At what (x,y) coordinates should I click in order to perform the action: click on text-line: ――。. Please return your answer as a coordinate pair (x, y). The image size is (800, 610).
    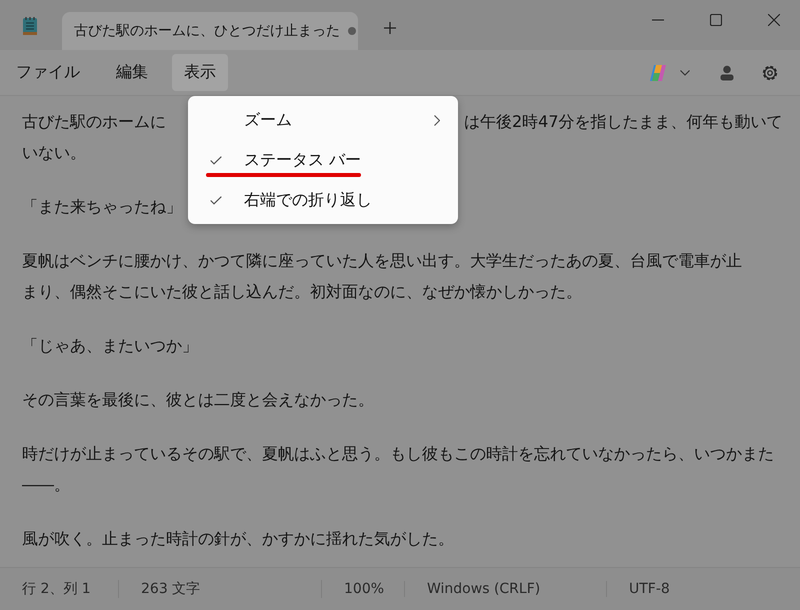
    Looking at the image, I should click on (46, 485).